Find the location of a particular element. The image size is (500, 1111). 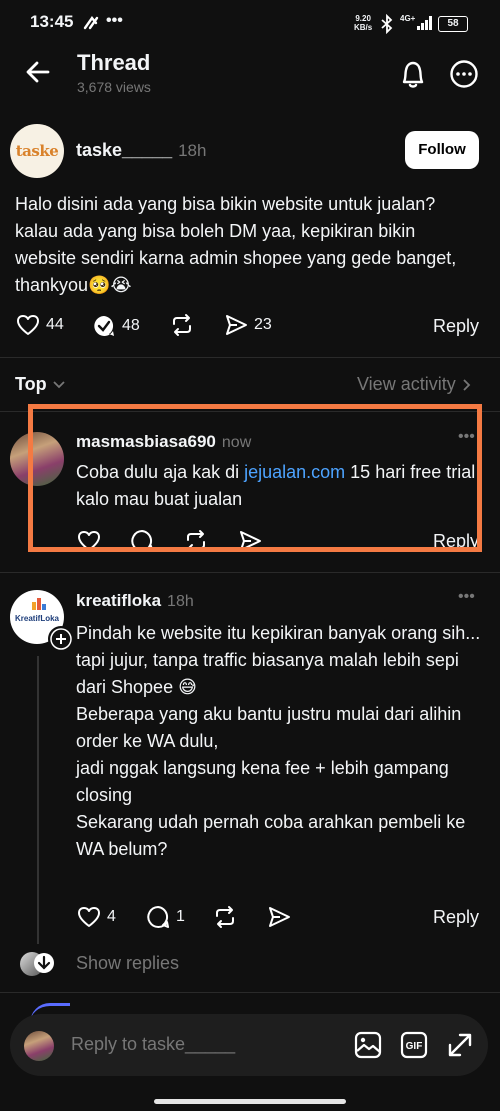

home-indicator is located at coordinates (250, 1101).